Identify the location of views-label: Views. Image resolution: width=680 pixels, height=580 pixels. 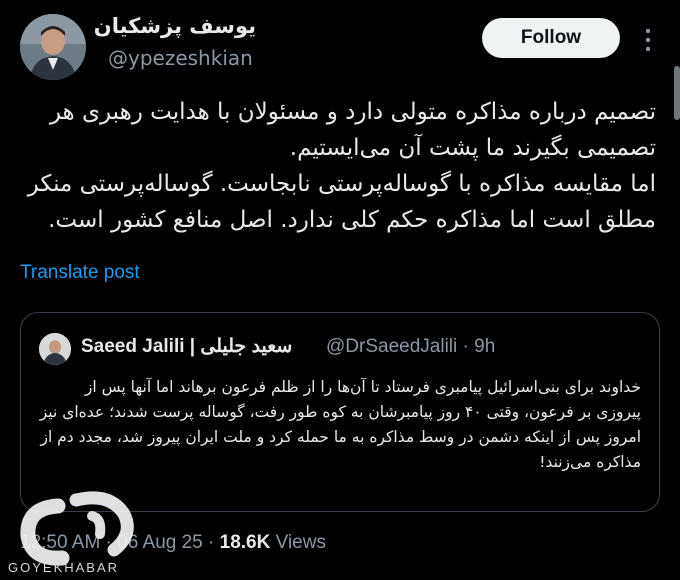
(298, 542).